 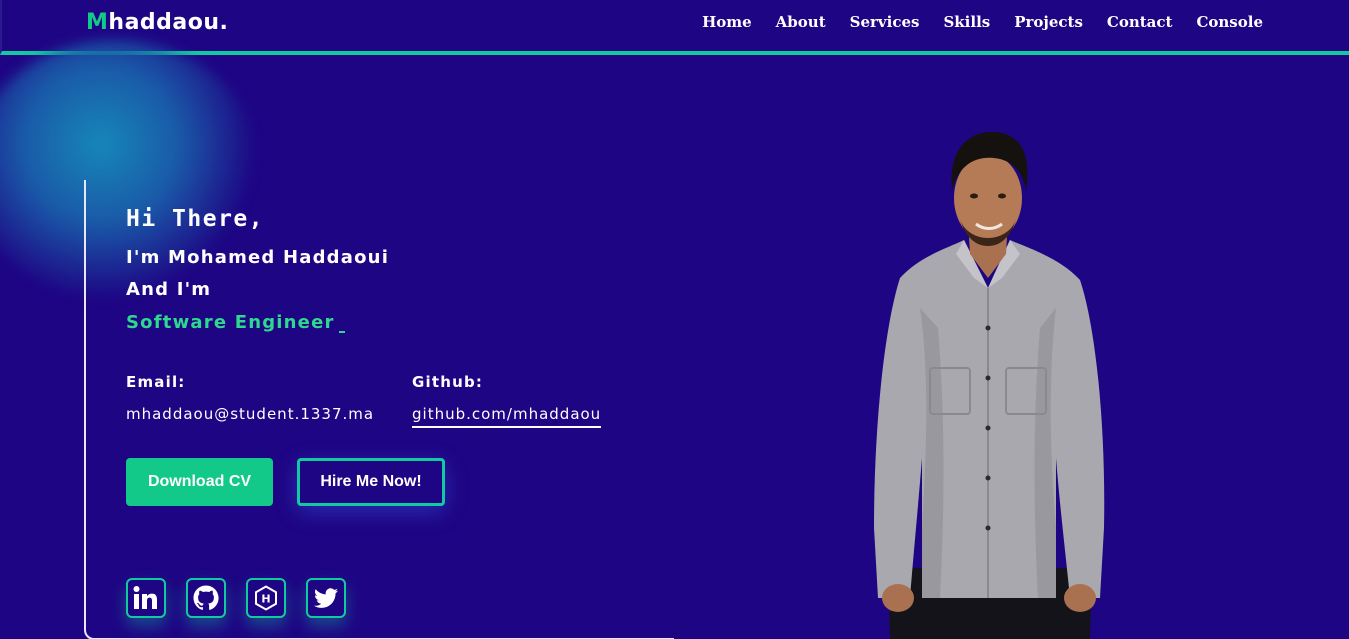 I want to click on nav-services: Services, so click(x=885, y=22).